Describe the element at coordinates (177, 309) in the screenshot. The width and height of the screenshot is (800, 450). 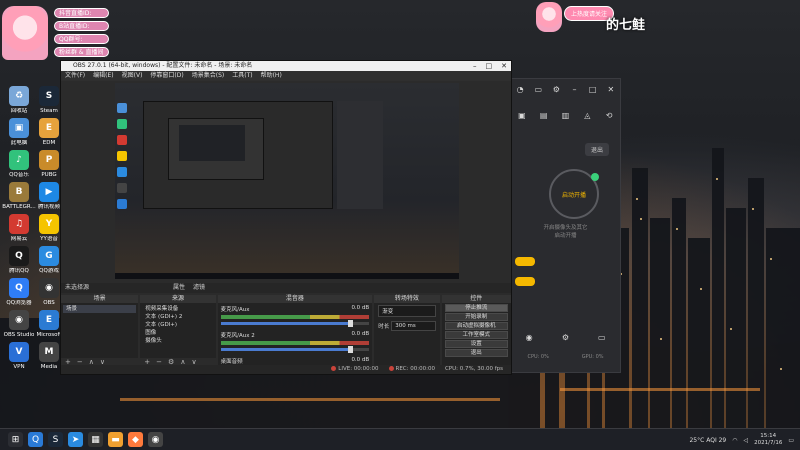
I see `source-item: 视频采集设备` at that location.